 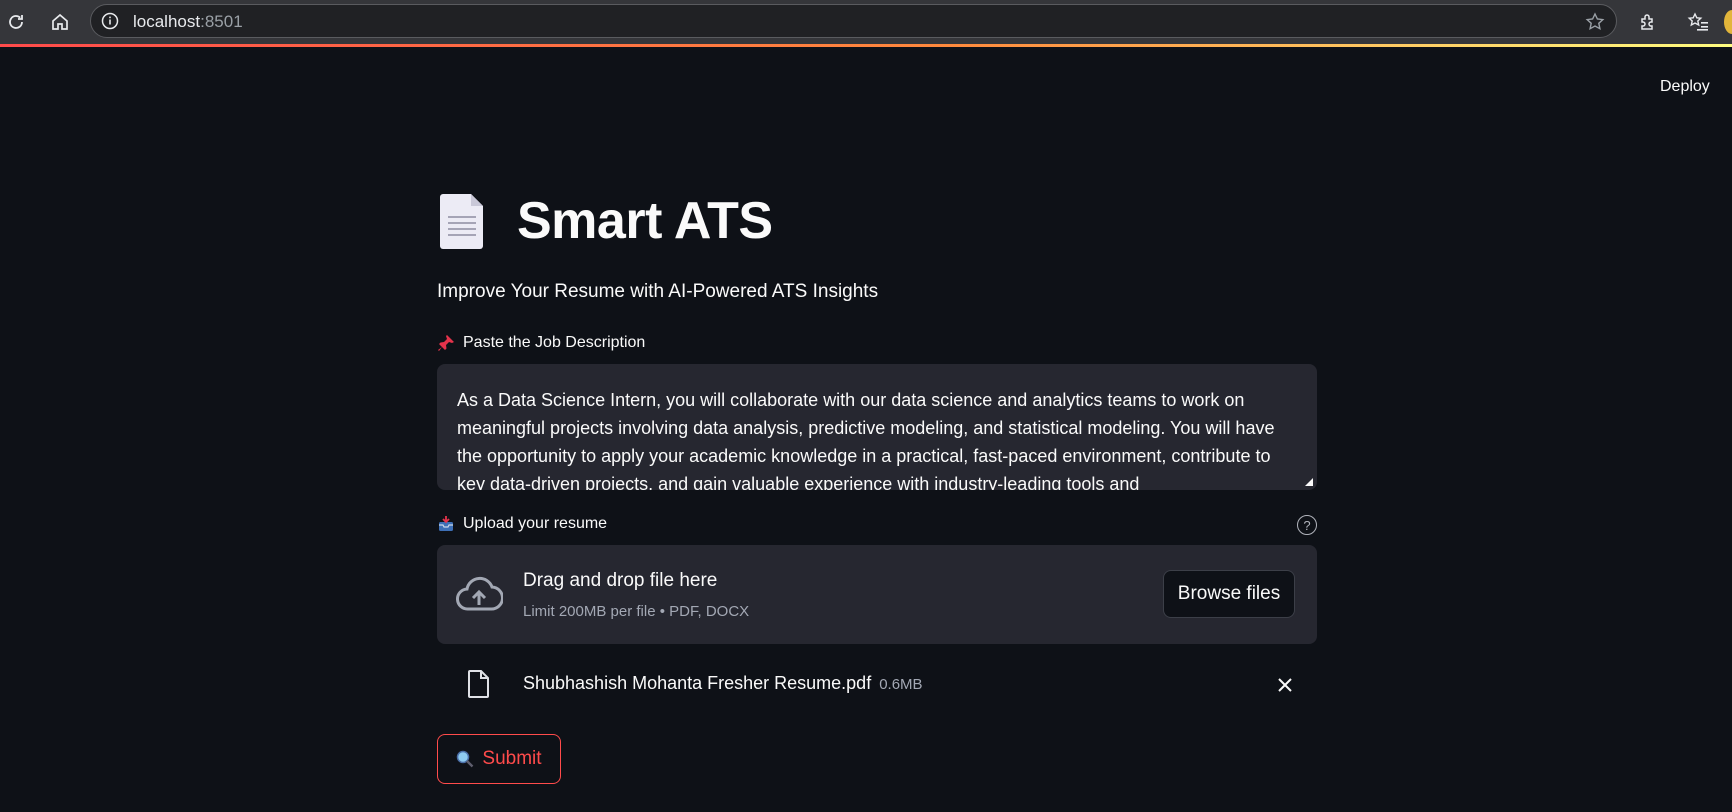 I want to click on page-facing-up-icon, so click(x=463, y=221).